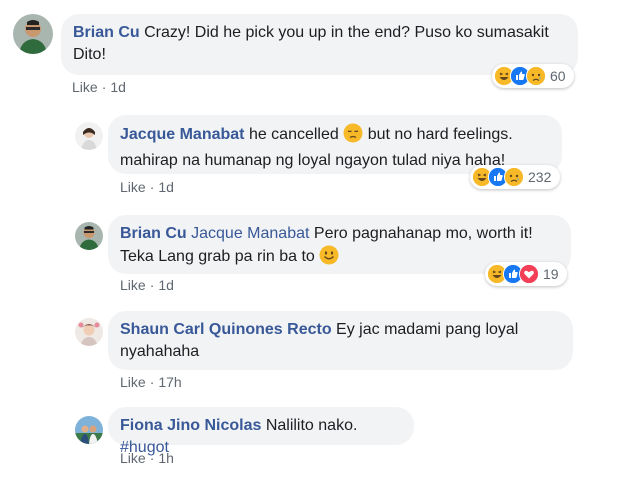 The height and width of the screenshot is (480, 620). What do you see at coordinates (540, 177) in the screenshot?
I see `reaction-count: 232` at bounding box center [540, 177].